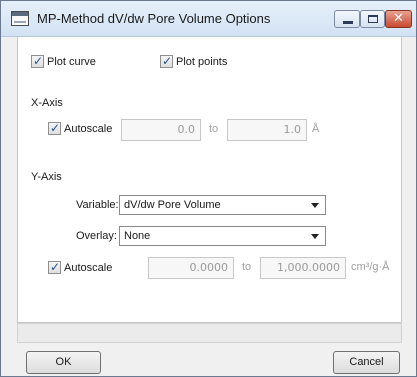 The width and height of the screenshot is (417, 377). What do you see at coordinates (63, 362) in the screenshot?
I see `ok-button: OK` at bounding box center [63, 362].